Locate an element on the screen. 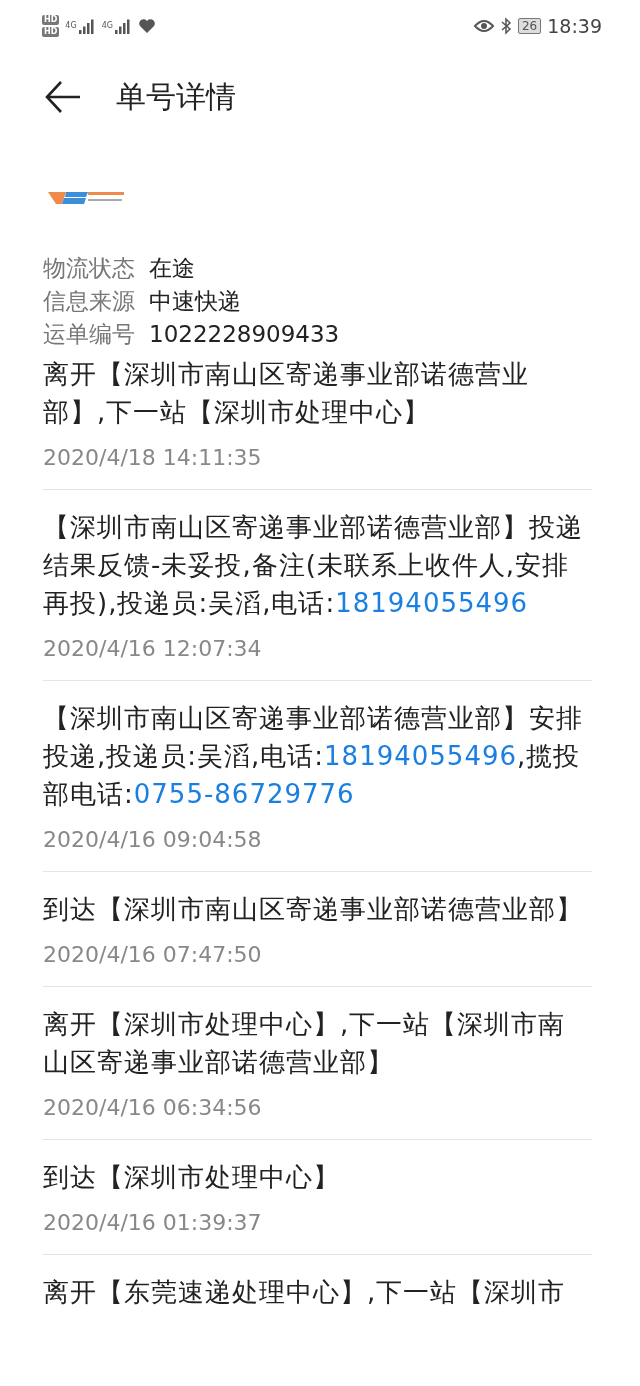 This screenshot has width=640, height=1386. battery-icon: 26 is located at coordinates (529, 26).